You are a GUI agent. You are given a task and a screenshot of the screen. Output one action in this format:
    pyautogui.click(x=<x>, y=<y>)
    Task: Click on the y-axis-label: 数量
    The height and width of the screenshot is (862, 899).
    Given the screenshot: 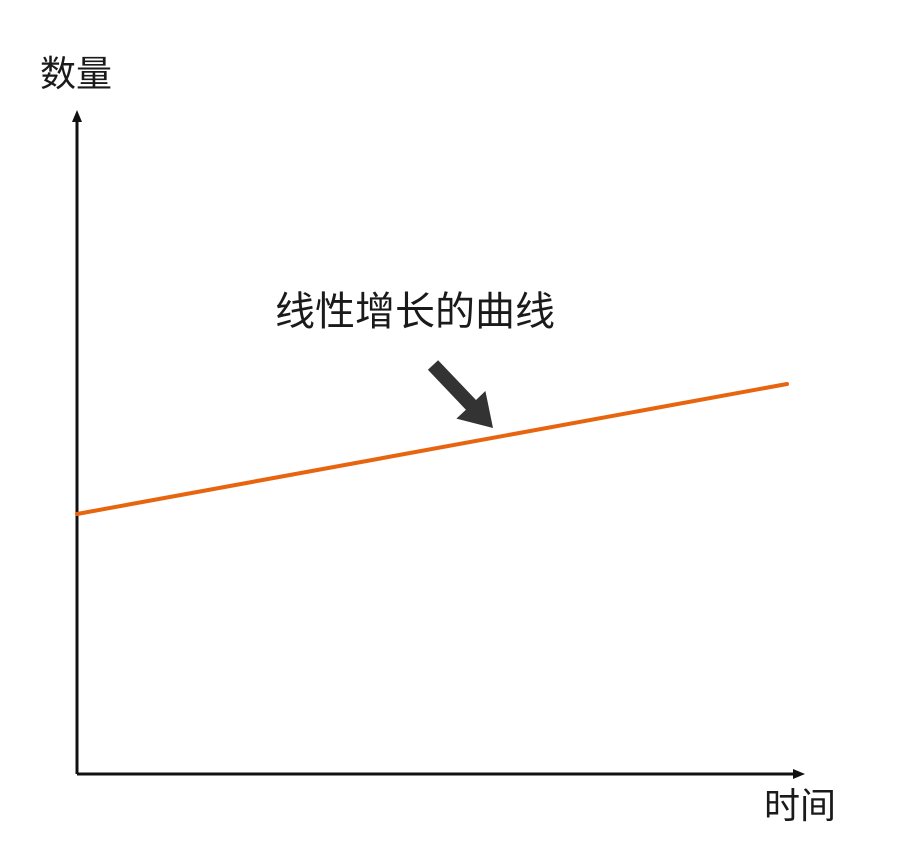 What is the action you would take?
    pyautogui.click(x=76, y=74)
    